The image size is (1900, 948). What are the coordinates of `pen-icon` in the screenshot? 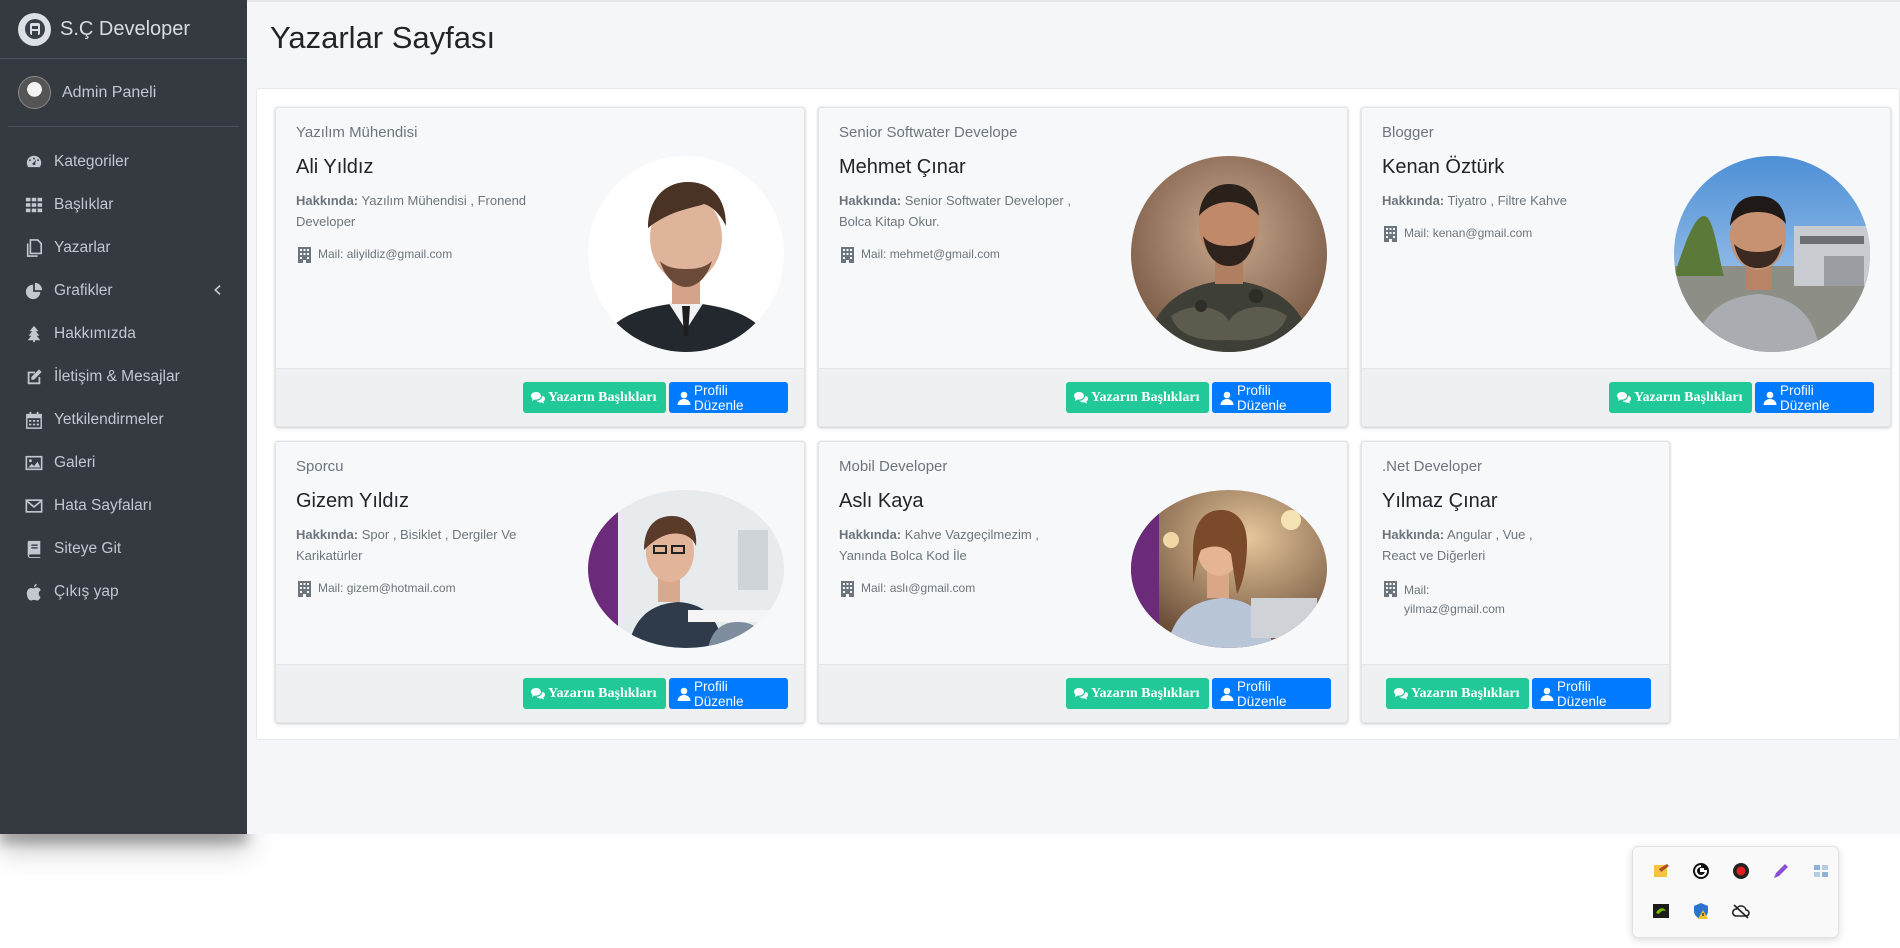 It's located at (1781, 871).